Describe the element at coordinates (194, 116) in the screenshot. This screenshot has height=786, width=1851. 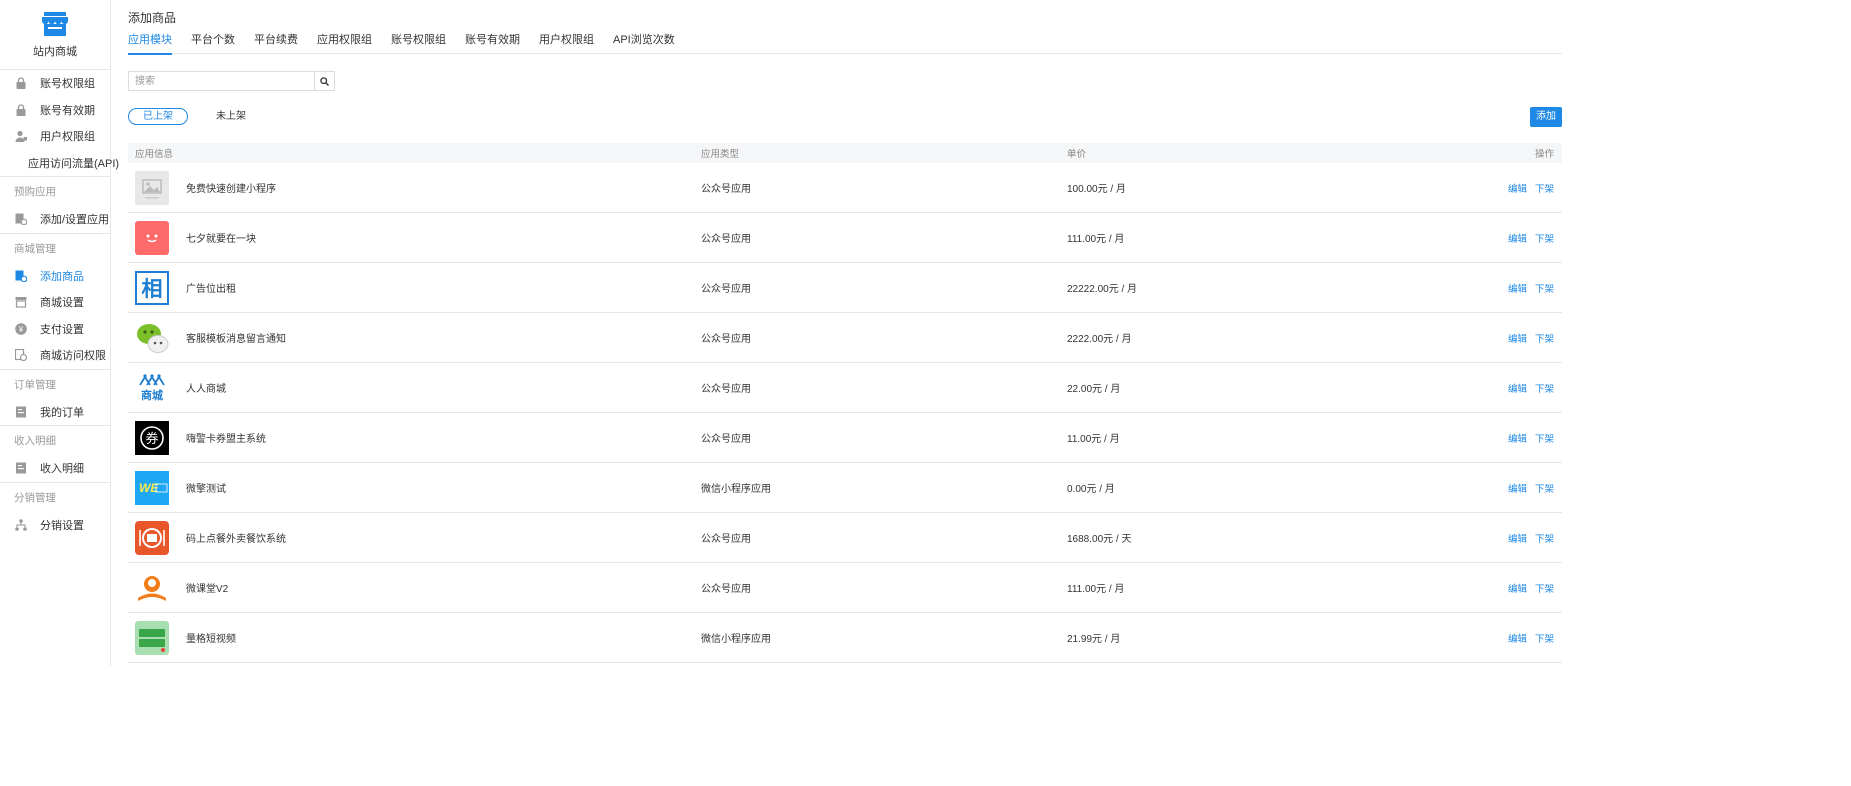
I see `shelf-filter: 已上架 未上架` at that location.